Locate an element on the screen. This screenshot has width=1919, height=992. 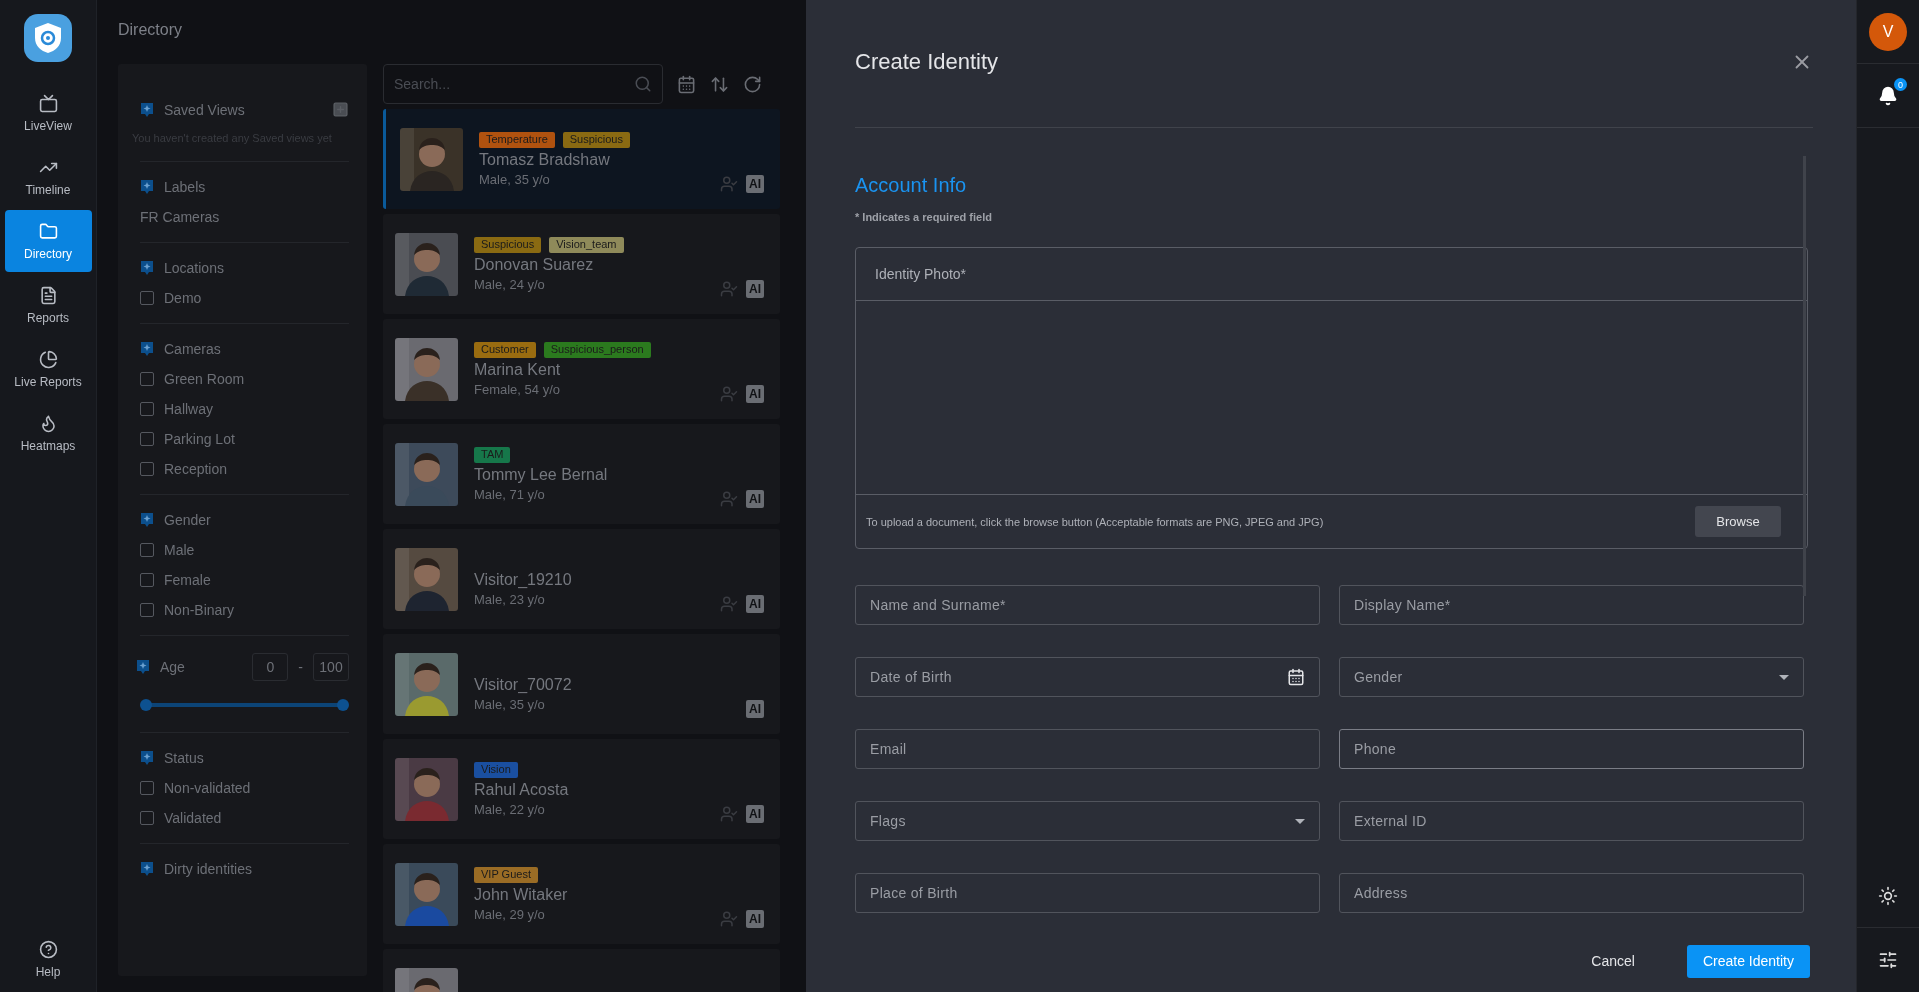
person-details: Male, 22 y/o is located at coordinates (509, 809).